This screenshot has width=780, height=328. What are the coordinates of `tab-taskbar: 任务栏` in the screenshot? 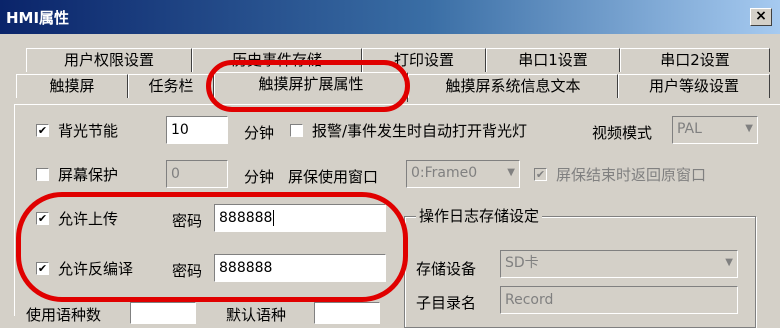 It's located at (171, 86).